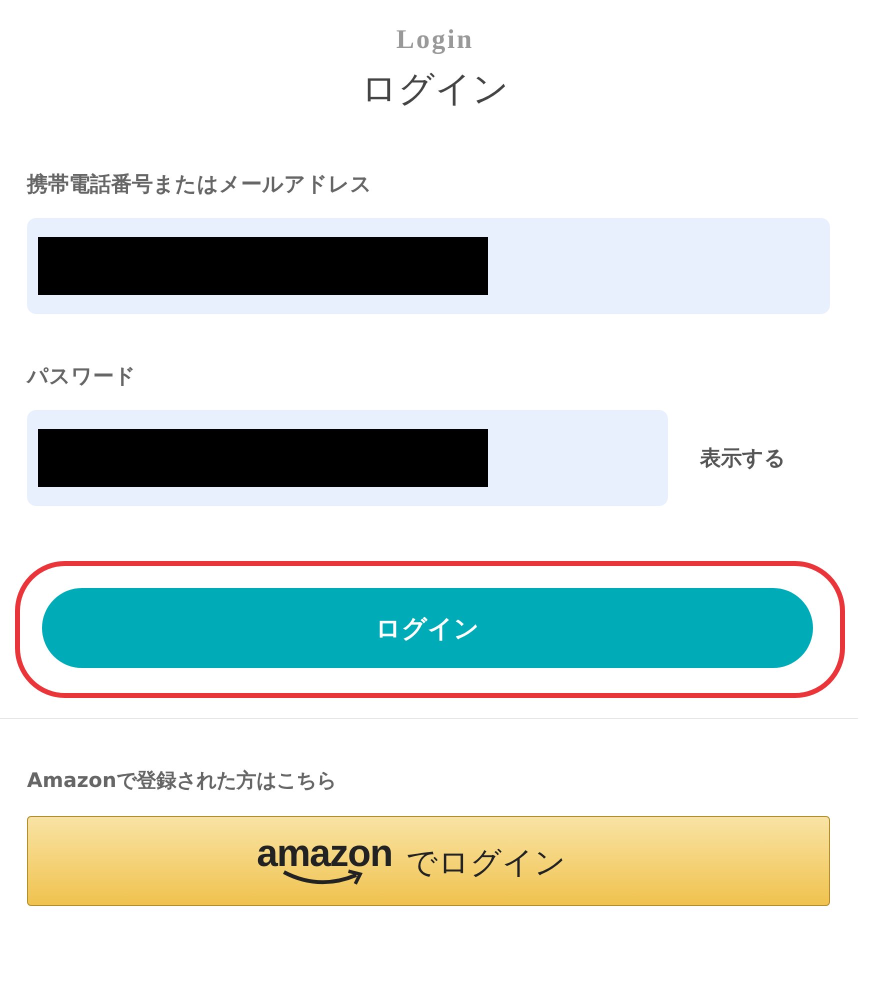 Image resolution: width=870 pixels, height=1000 pixels. What do you see at coordinates (182, 780) in the screenshot?
I see `amazon-prompt: Amazonで登録された方はこちら` at bounding box center [182, 780].